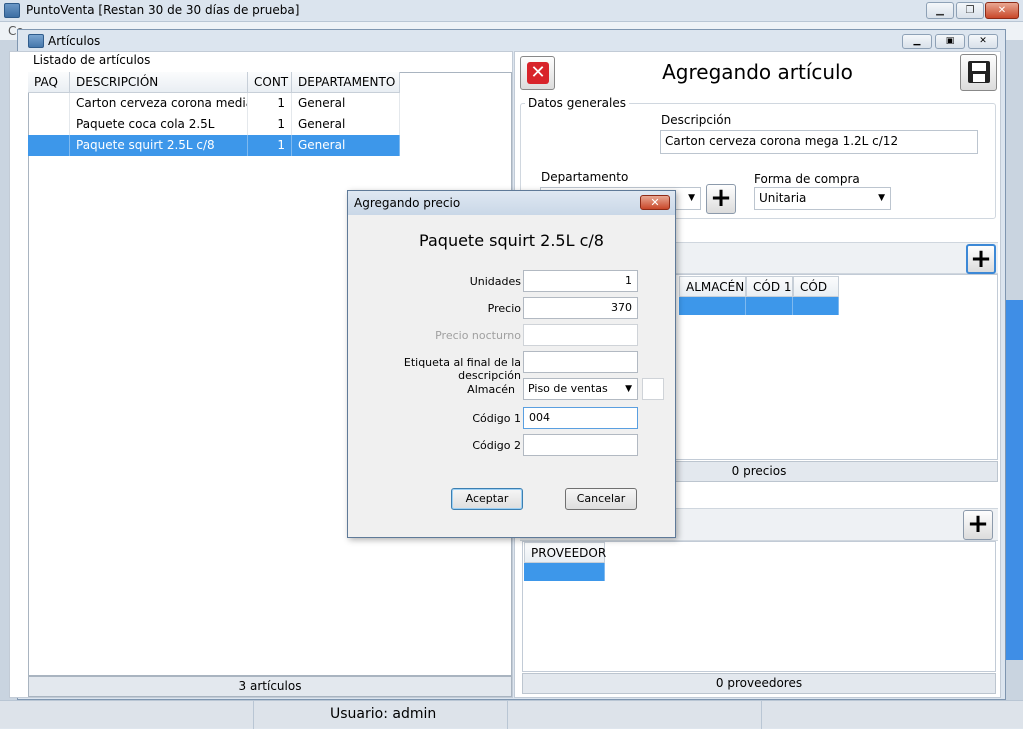  I want to click on articles-grid-header: PAQ DESCRIPCIÓN CONT DEPARTAMENTO, so click(214, 82).